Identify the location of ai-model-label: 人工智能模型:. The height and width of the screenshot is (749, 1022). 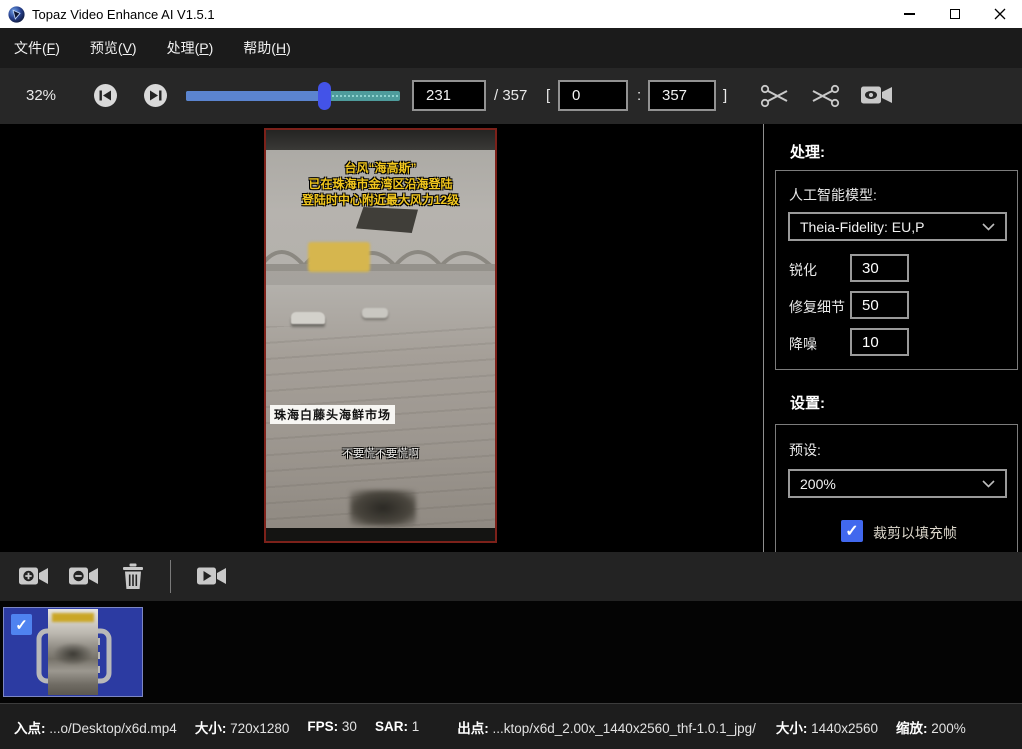
(833, 195).